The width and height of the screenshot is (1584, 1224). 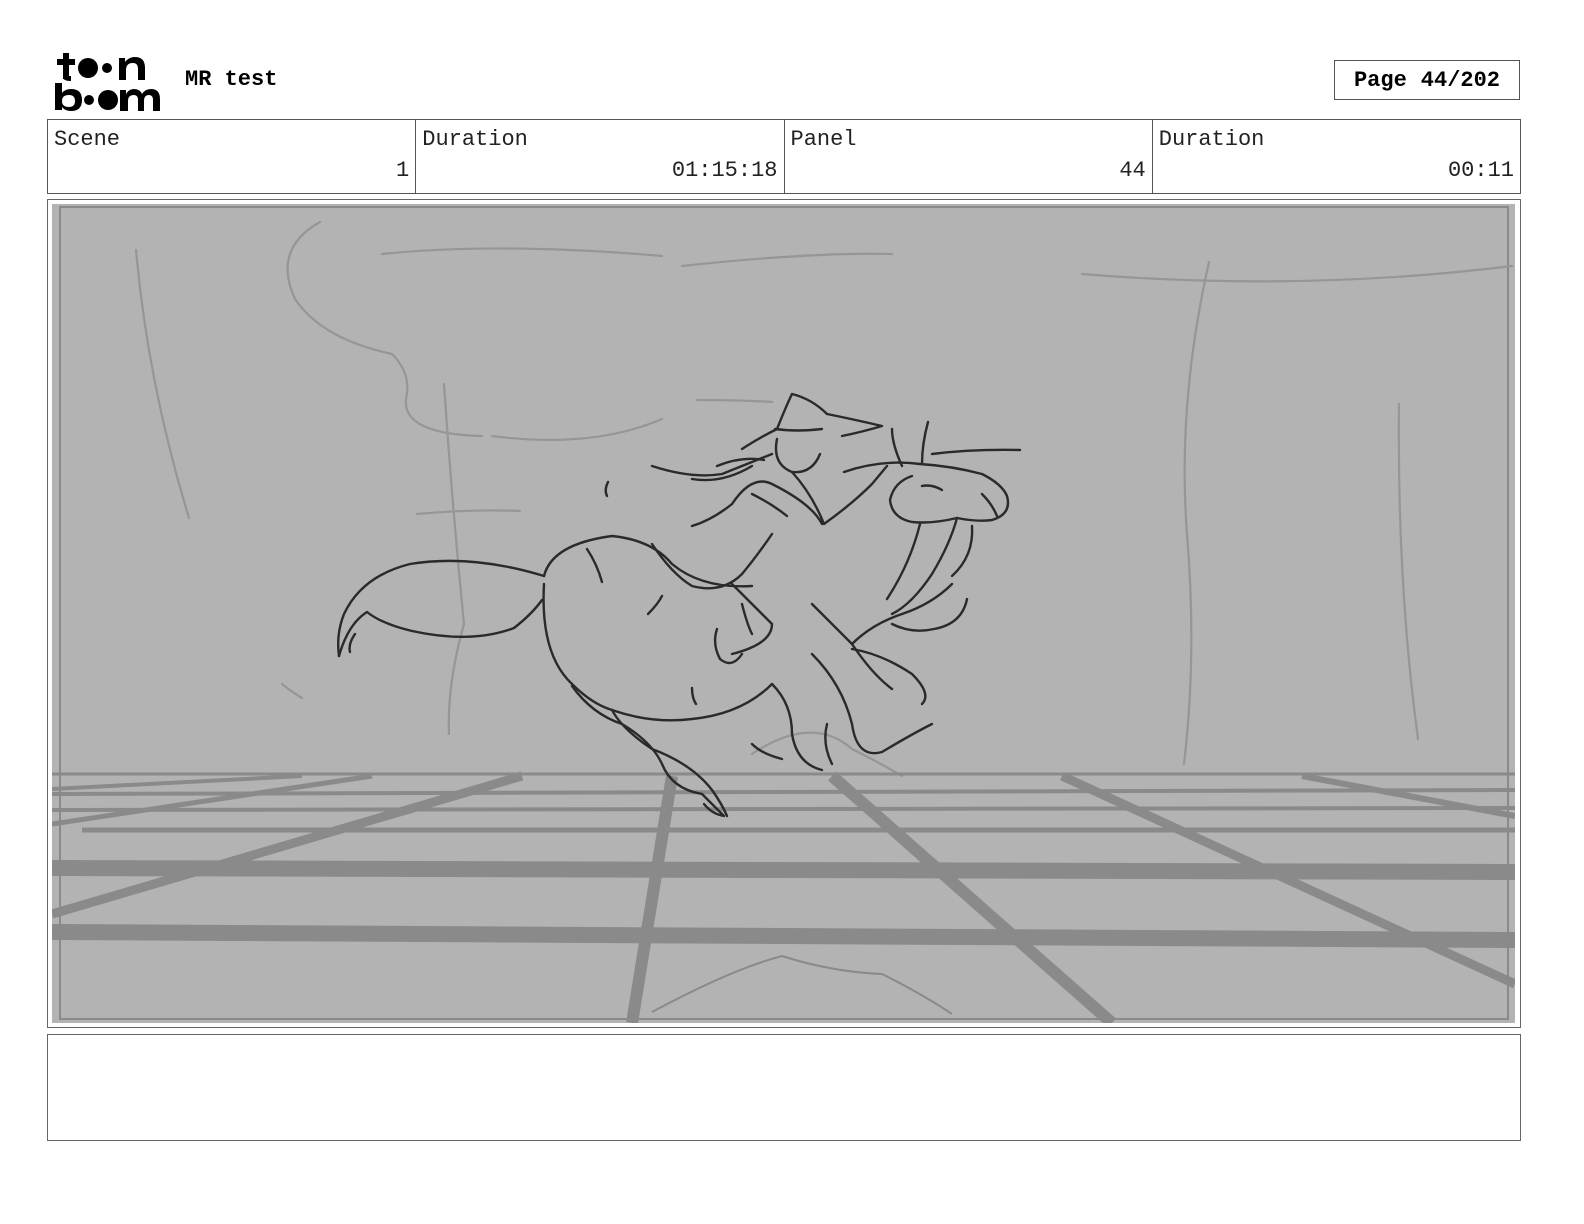 I want to click on panel-duration-label: Duration, so click(x=1211, y=139).